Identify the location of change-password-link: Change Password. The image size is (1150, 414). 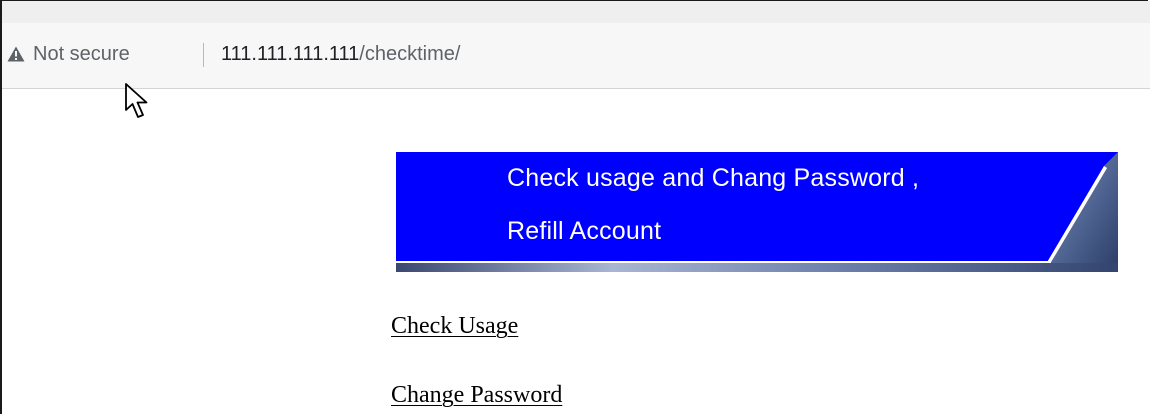
(476, 395).